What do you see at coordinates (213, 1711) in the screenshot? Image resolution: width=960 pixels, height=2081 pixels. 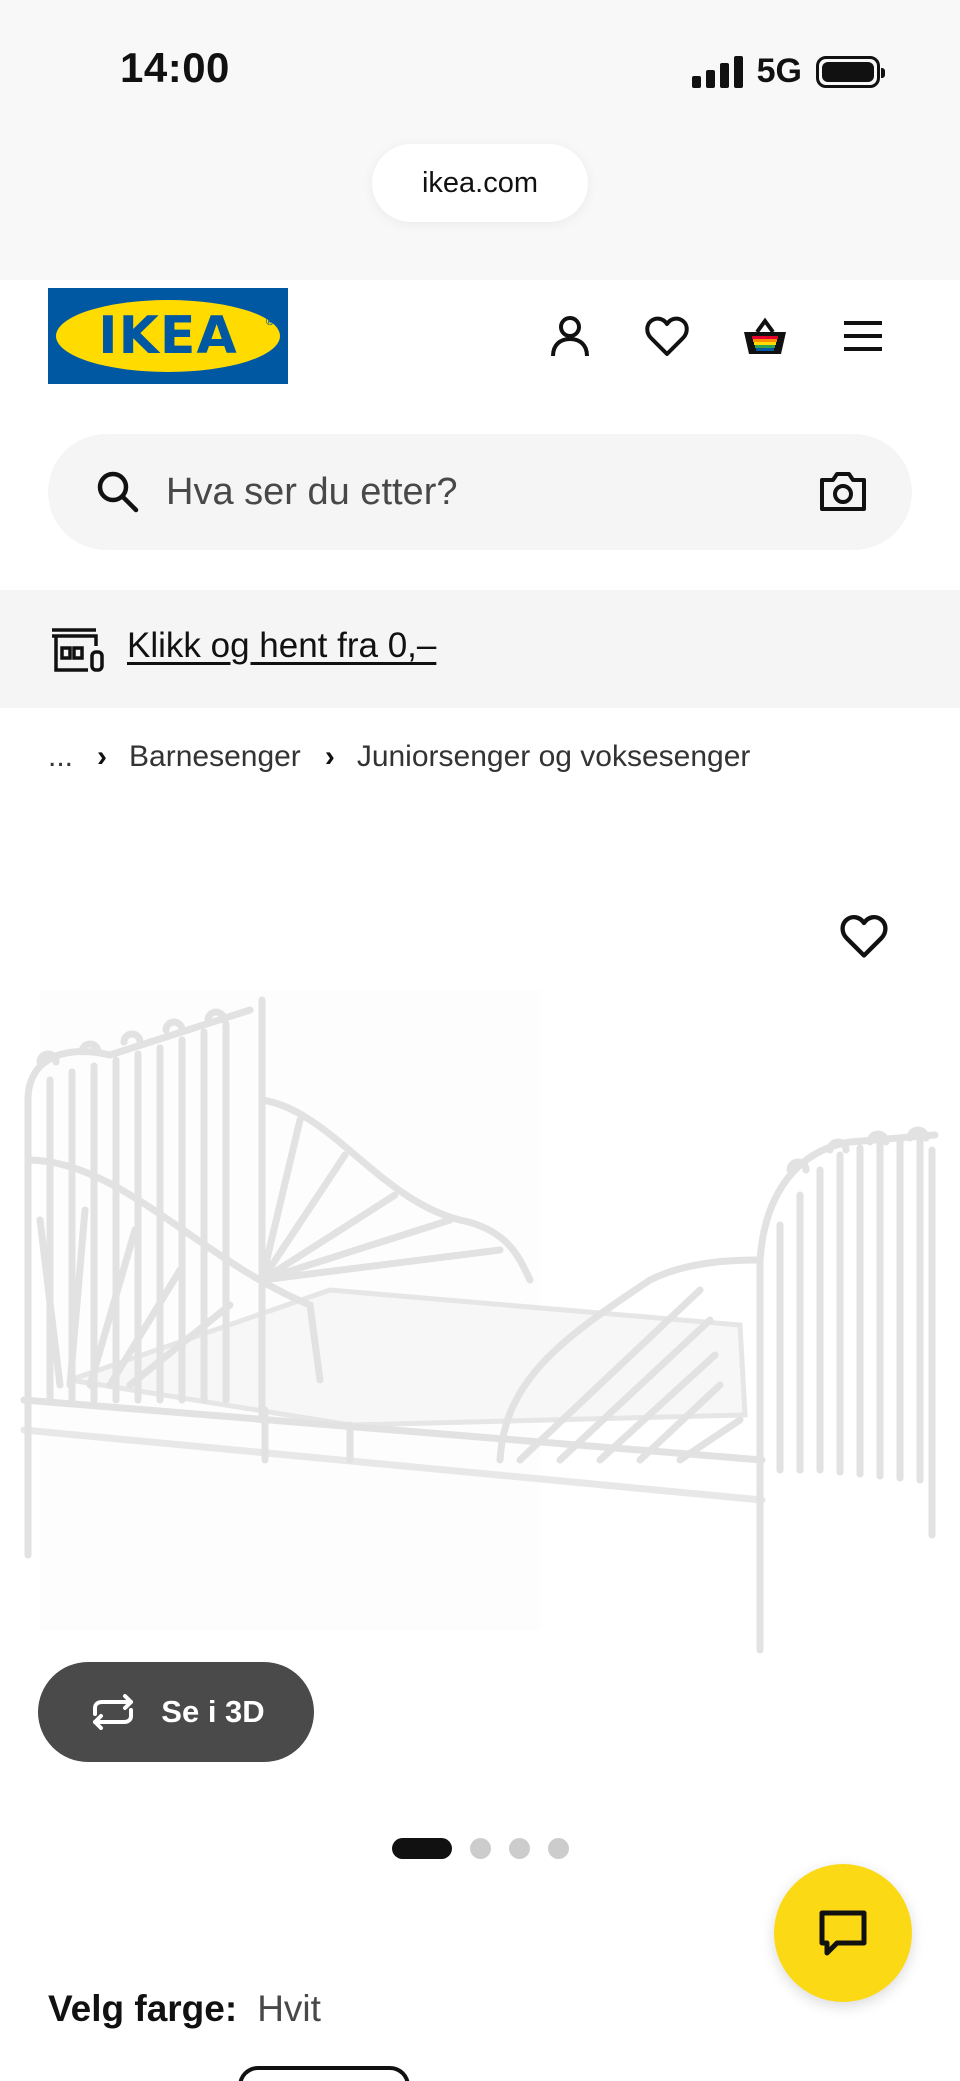 I see `view-in-3d-label: Se i 3D` at bounding box center [213, 1711].